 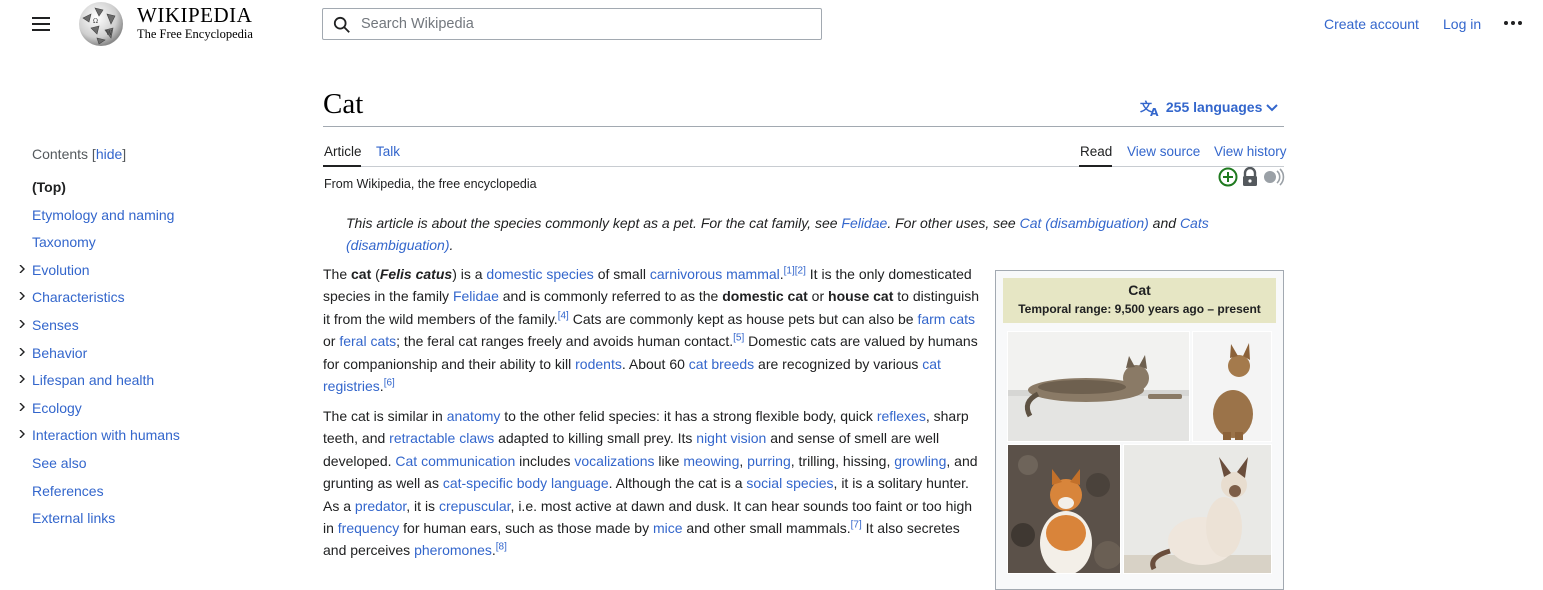 I want to click on toc-item-label: (Top), so click(x=49, y=187).